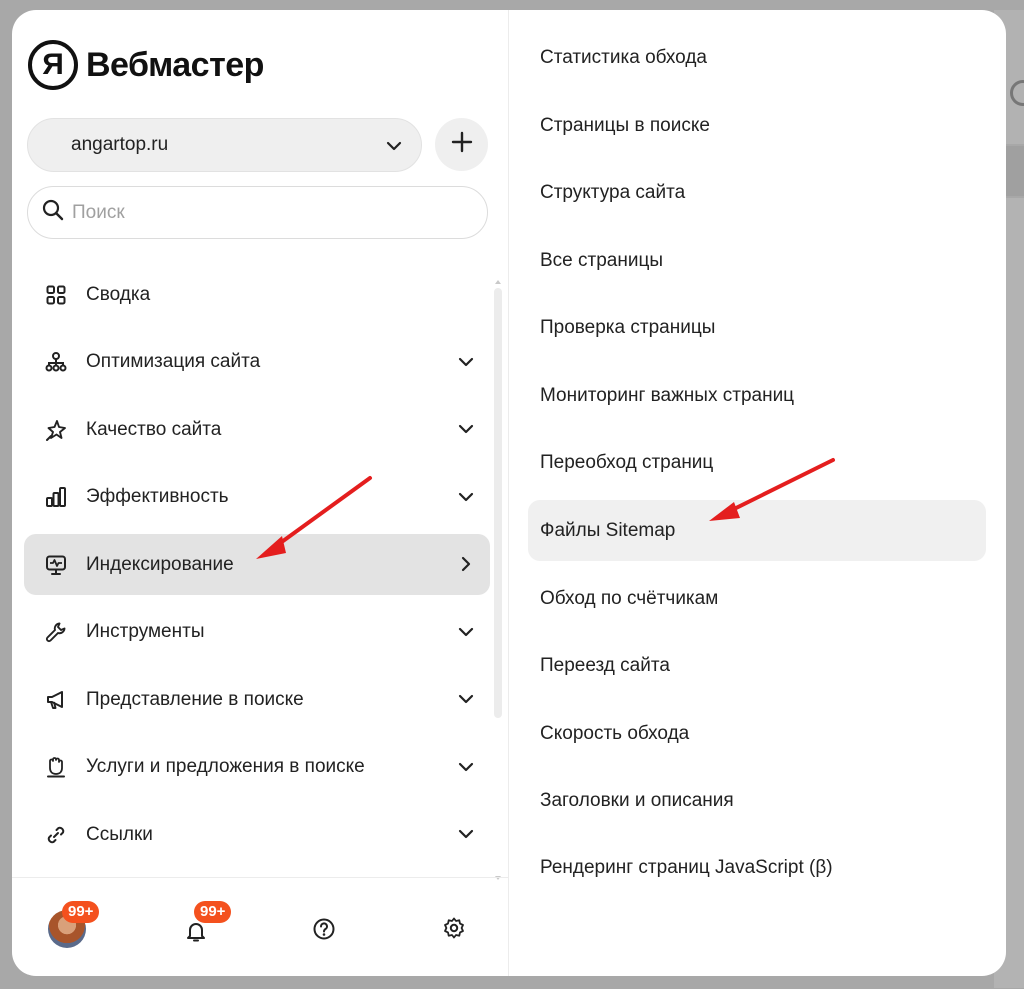 The height and width of the screenshot is (989, 1024). Describe the element at coordinates (56, 700) in the screenshot. I see `megaphone-icon` at that location.